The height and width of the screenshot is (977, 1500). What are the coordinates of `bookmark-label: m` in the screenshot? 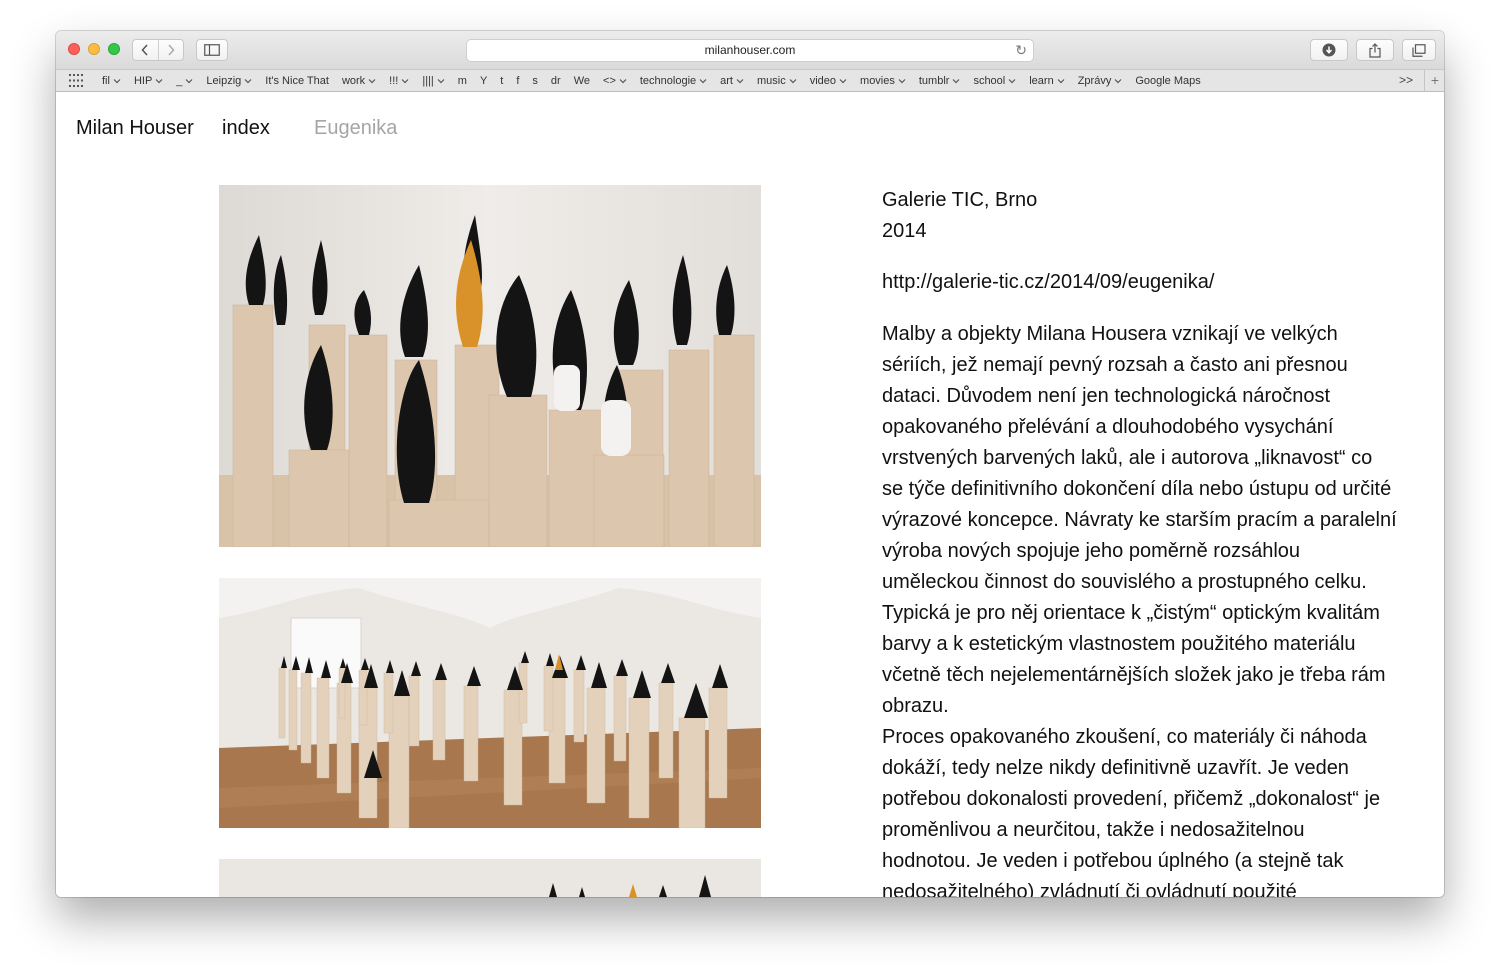 It's located at (462, 80).